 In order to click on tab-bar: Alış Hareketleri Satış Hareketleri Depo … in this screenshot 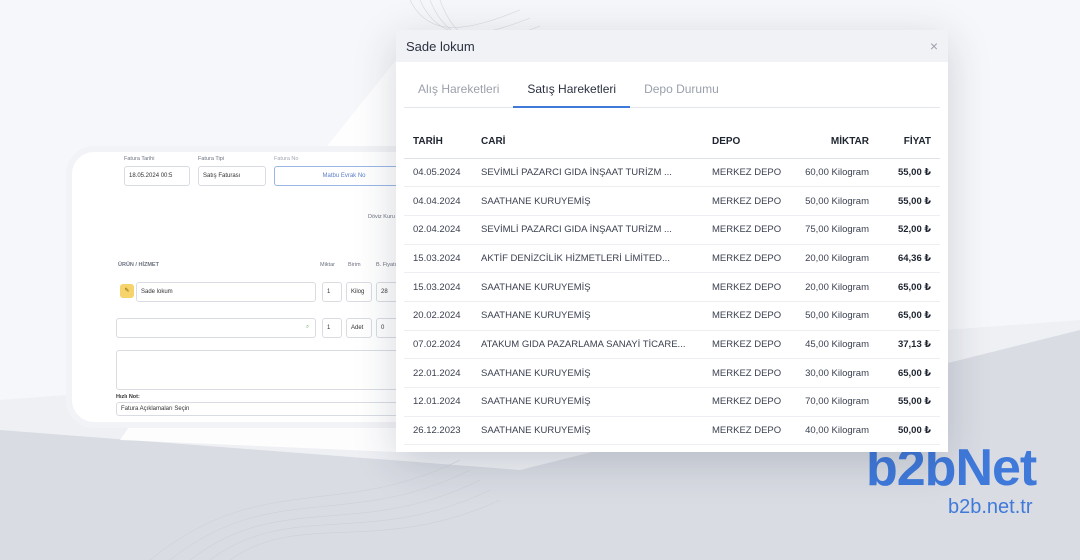, I will do `click(672, 91)`.